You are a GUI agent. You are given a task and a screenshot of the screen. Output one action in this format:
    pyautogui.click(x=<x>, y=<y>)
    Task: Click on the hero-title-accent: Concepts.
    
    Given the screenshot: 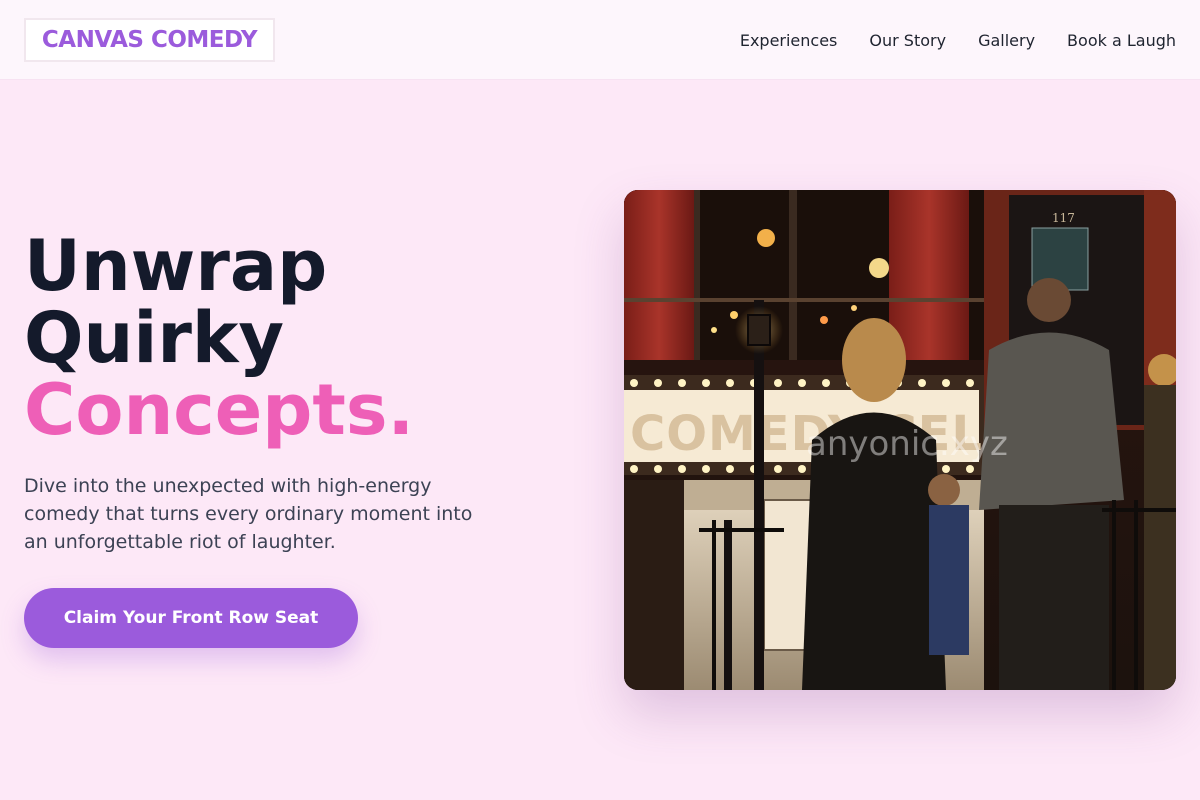 What is the action you would take?
    pyautogui.click(x=219, y=410)
    